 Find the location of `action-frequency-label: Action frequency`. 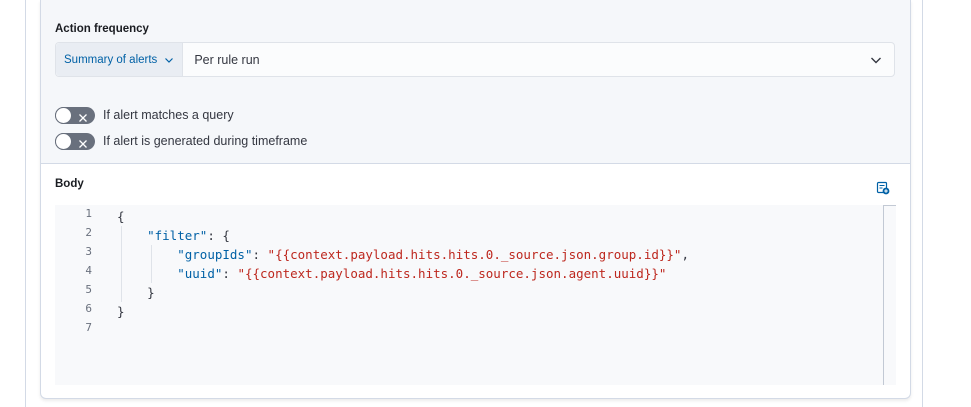

action-frequency-label: Action frequency is located at coordinates (102, 29).